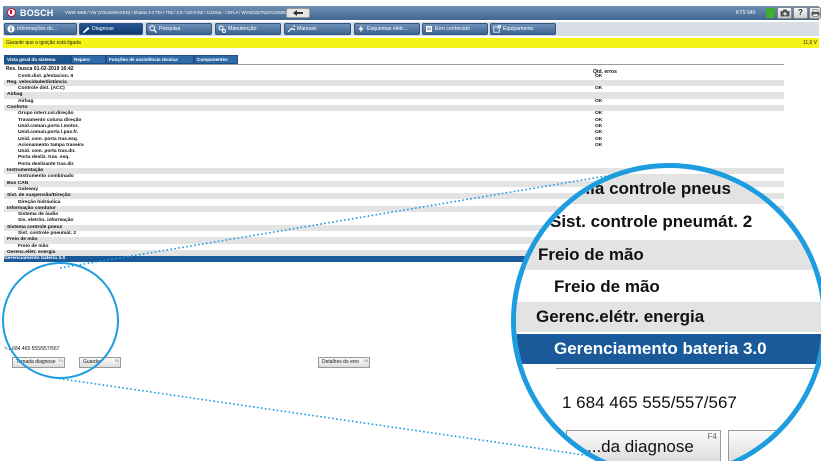 This screenshot has width=821, height=461. What do you see at coordinates (660, 348) in the screenshot?
I see `row-label: Gerenciamento bateria 3.0` at bounding box center [660, 348].